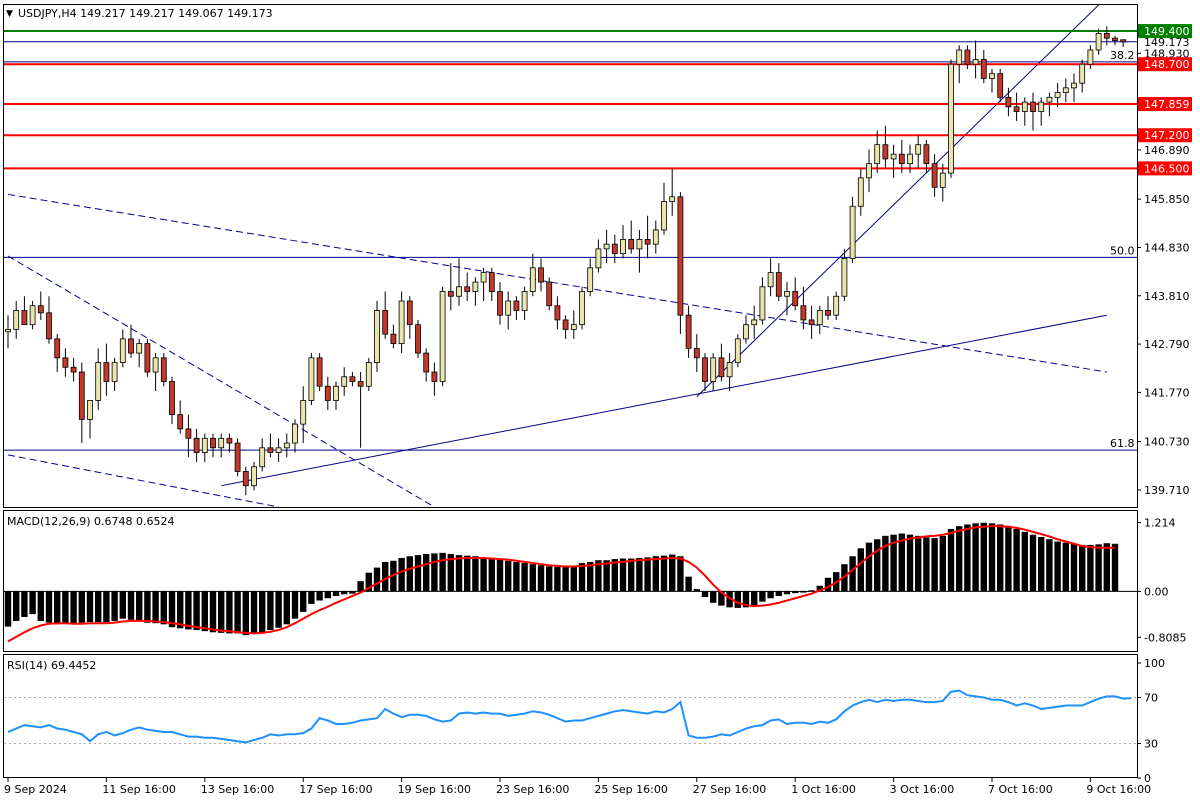 Image resolution: width=1200 pixels, height=800 pixels. I want to click on time-tick-label: 23 Sep 16:00, so click(532, 789).